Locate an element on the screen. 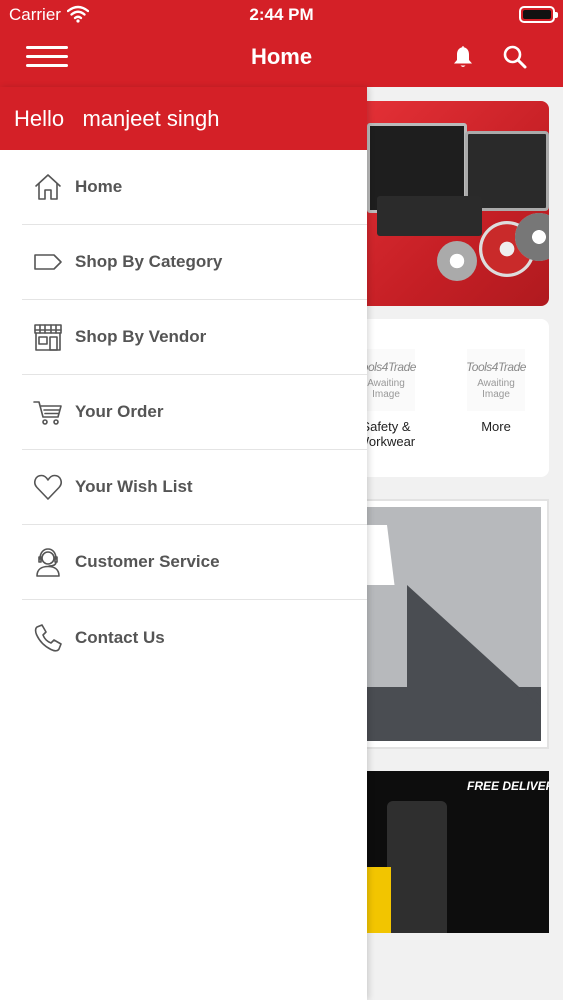 The height and width of the screenshot is (1000, 563). status-time: 2:44 PM is located at coordinates (281, 14).